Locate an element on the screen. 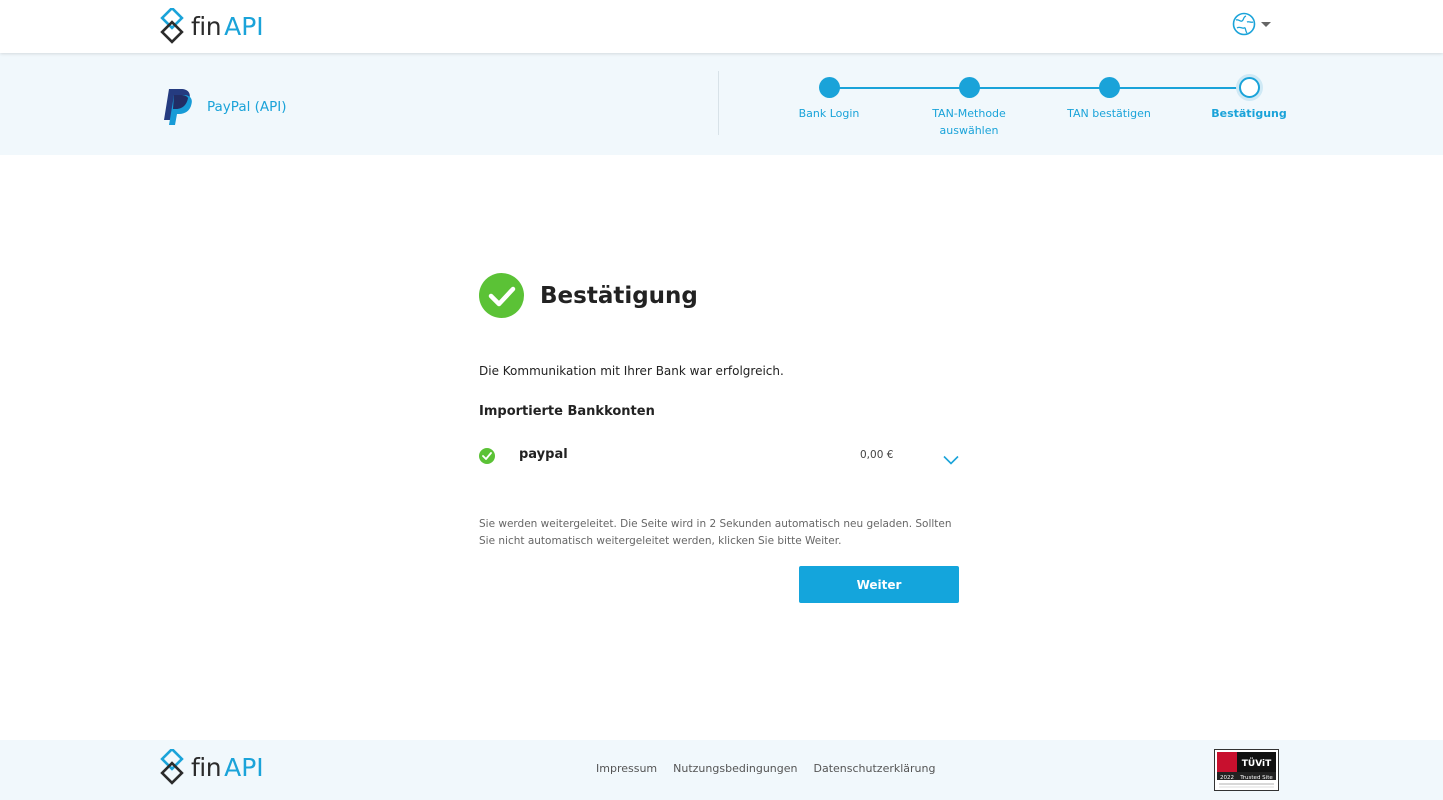  footer-link-terms: Nutzungsbedingungen is located at coordinates (735, 768).